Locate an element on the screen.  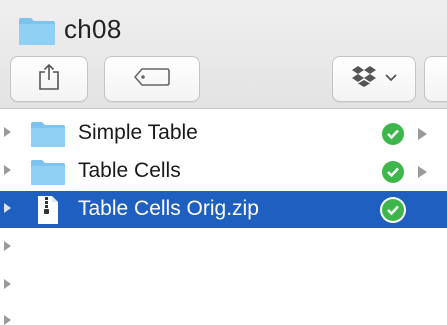
share-icon is located at coordinates (49, 79).